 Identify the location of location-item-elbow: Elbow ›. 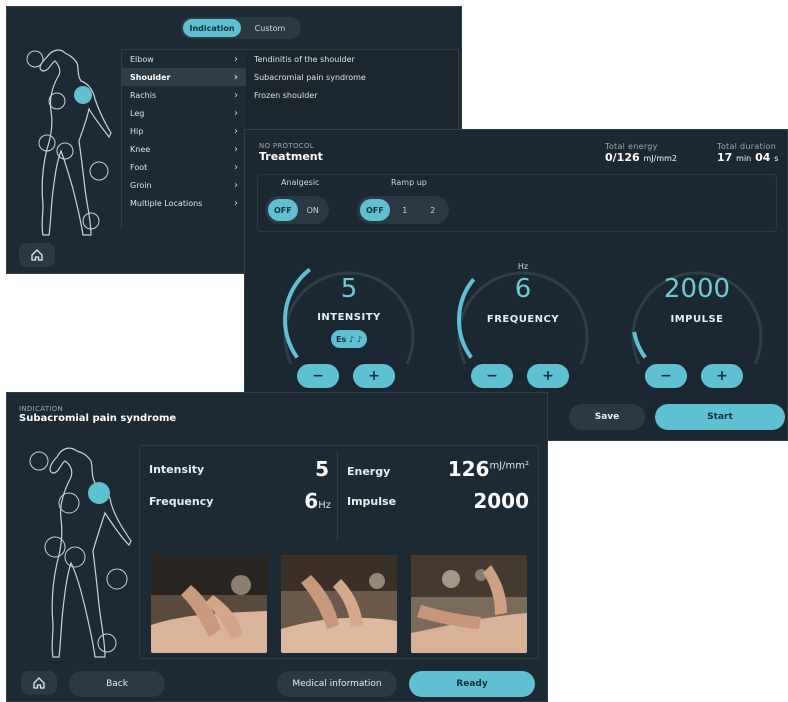
(184, 59).